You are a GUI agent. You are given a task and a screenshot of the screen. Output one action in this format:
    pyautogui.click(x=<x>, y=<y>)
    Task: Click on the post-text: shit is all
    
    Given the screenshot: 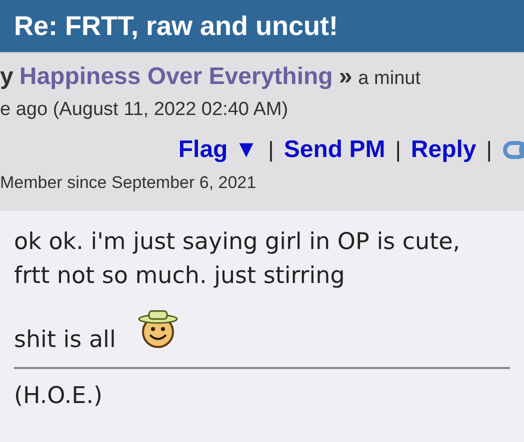 What is the action you would take?
    pyautogui.click(x=65, y=340)
    